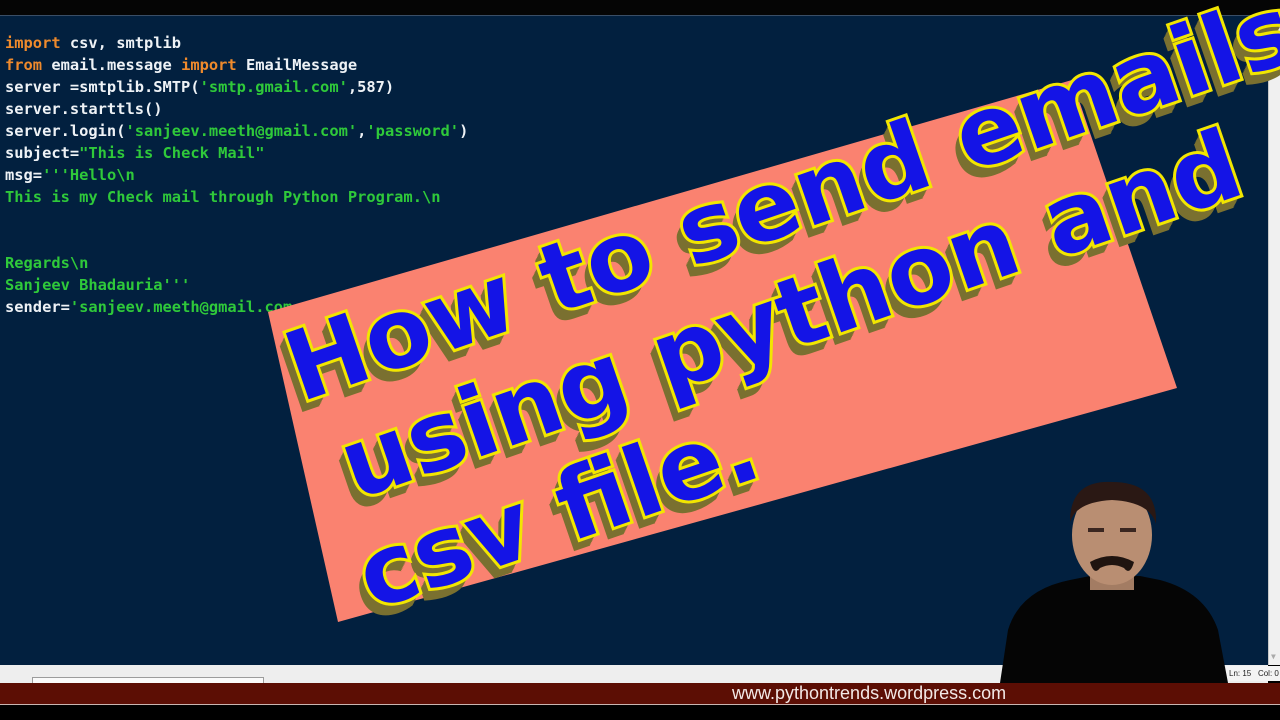 Image resolution: width=1280 pixels, height=720 pixels. I want to click on code-token: sender=, so click(37, 307).